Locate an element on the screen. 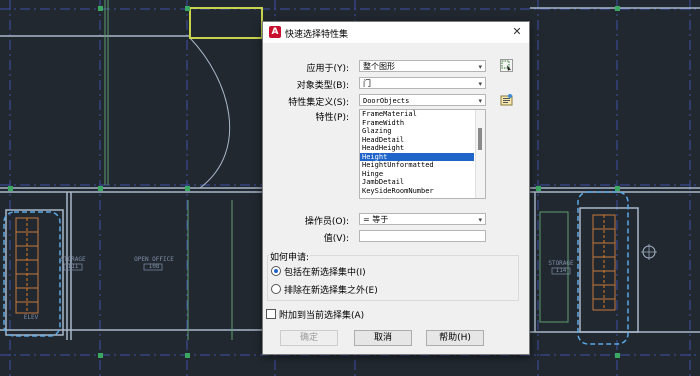 The height and width of the screenshot is (376, 700). apply-to-dropdown: 整个图形 ▾ is located at coordinates (422, 66).